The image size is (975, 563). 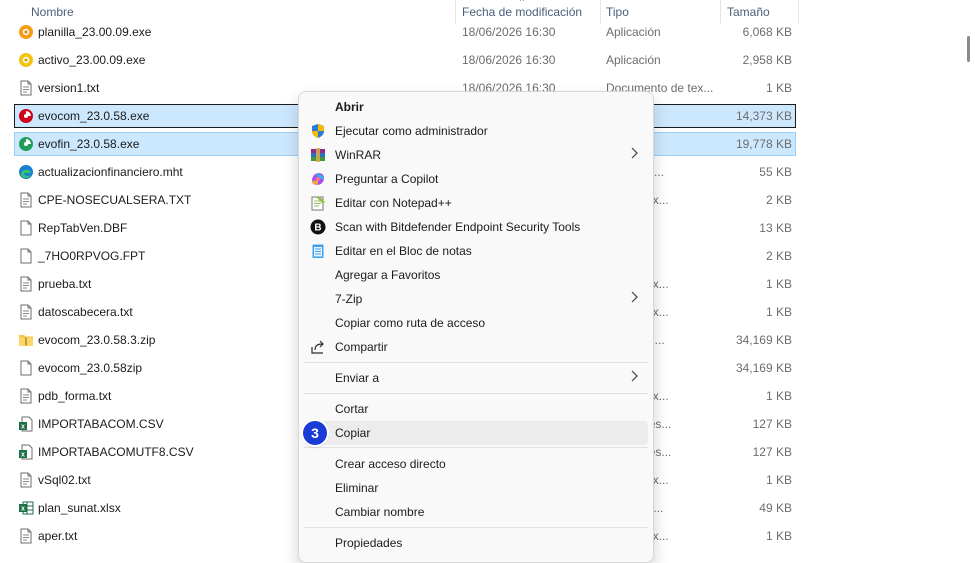 What do you see at coordinates (52, 12) in the screenshot?
I see `column-name: Nombre` at bounding box center [52, 12].